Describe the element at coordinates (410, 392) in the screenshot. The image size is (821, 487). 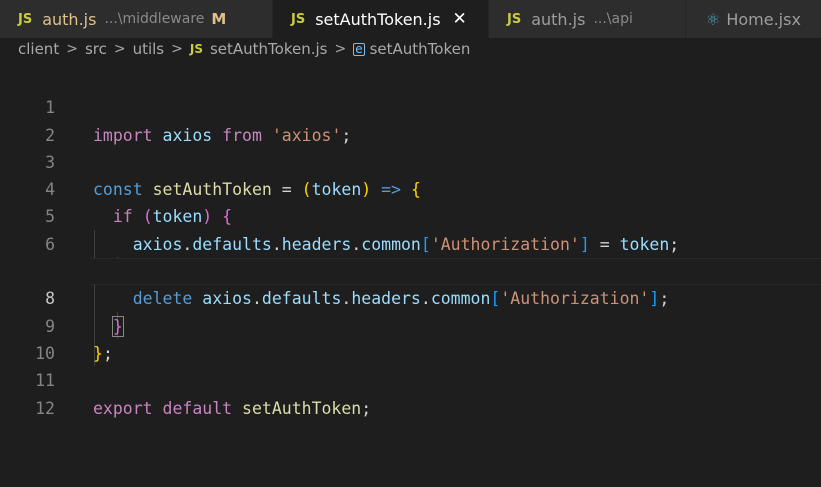
I see `code-line: 12` at that location.